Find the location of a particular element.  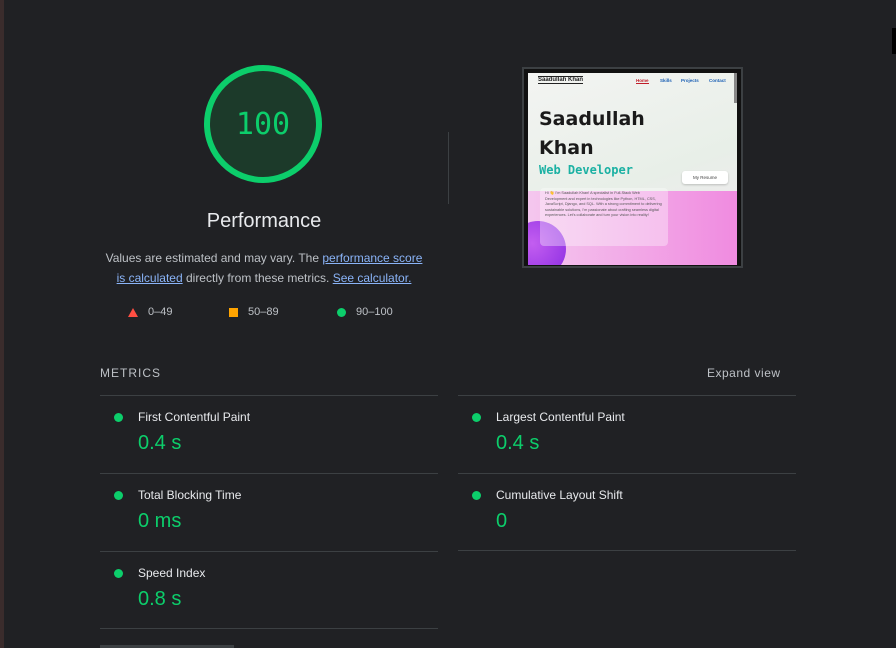

screenshot-name-line-2: Khan is located at coordinates (566, 148).